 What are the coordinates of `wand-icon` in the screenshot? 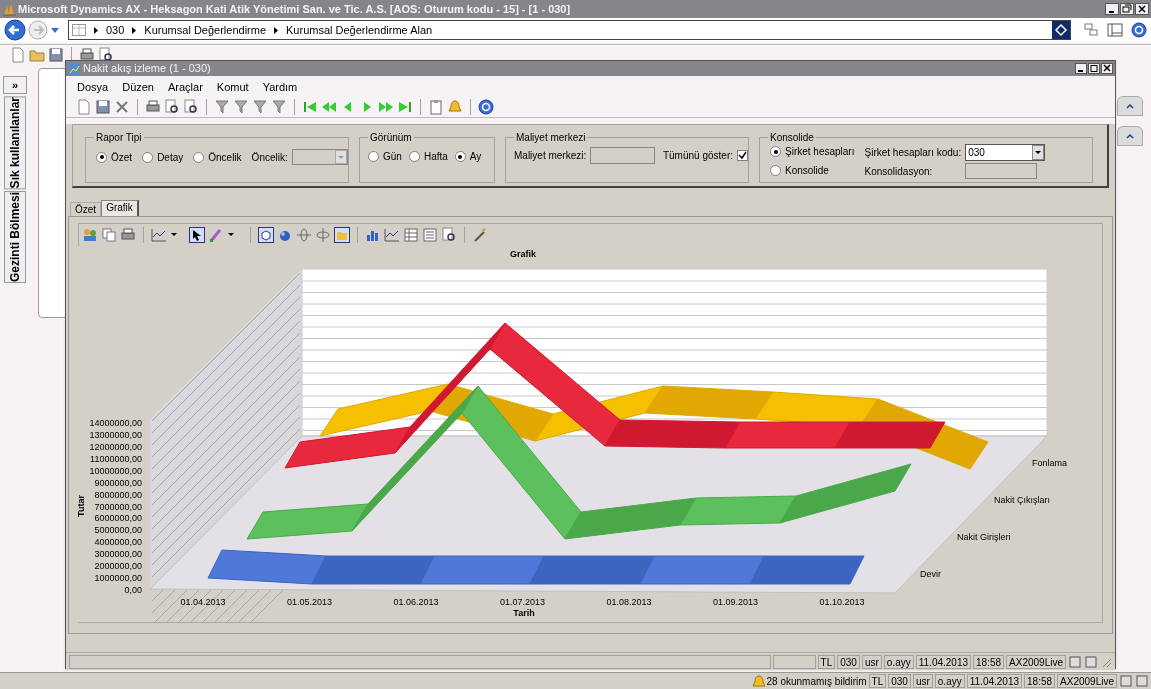 It's located at (480, 235).